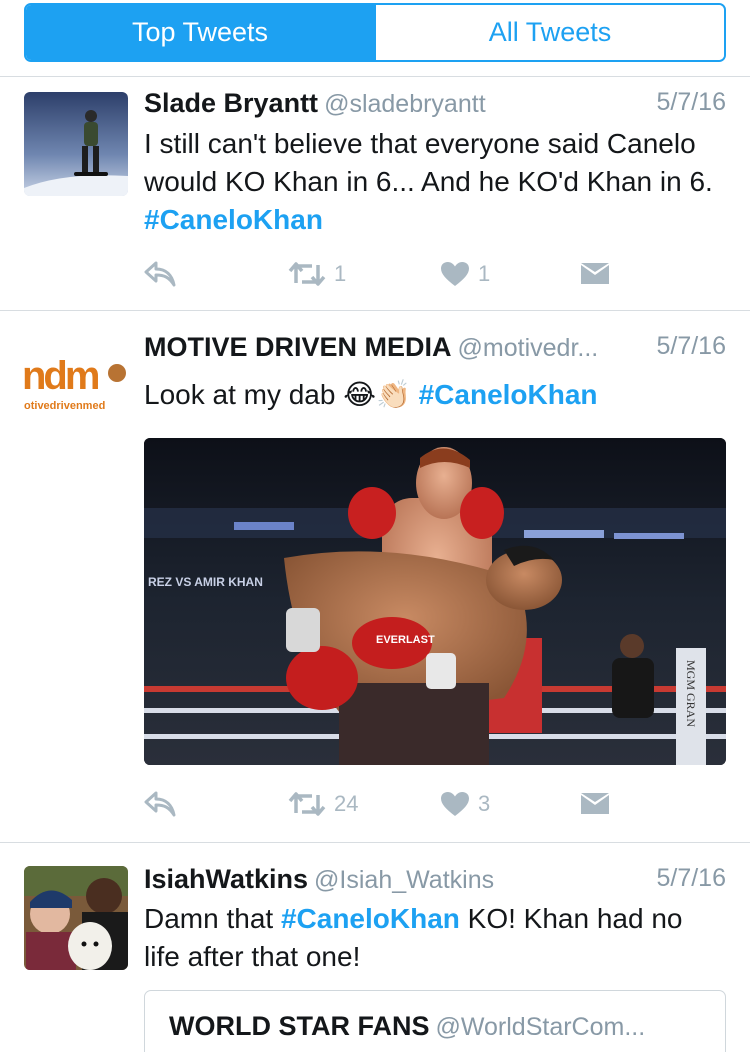  I want to click on tweet-header: IsiahWatkins @Isiah_Watkins 5/7/16, so click(435, 882).